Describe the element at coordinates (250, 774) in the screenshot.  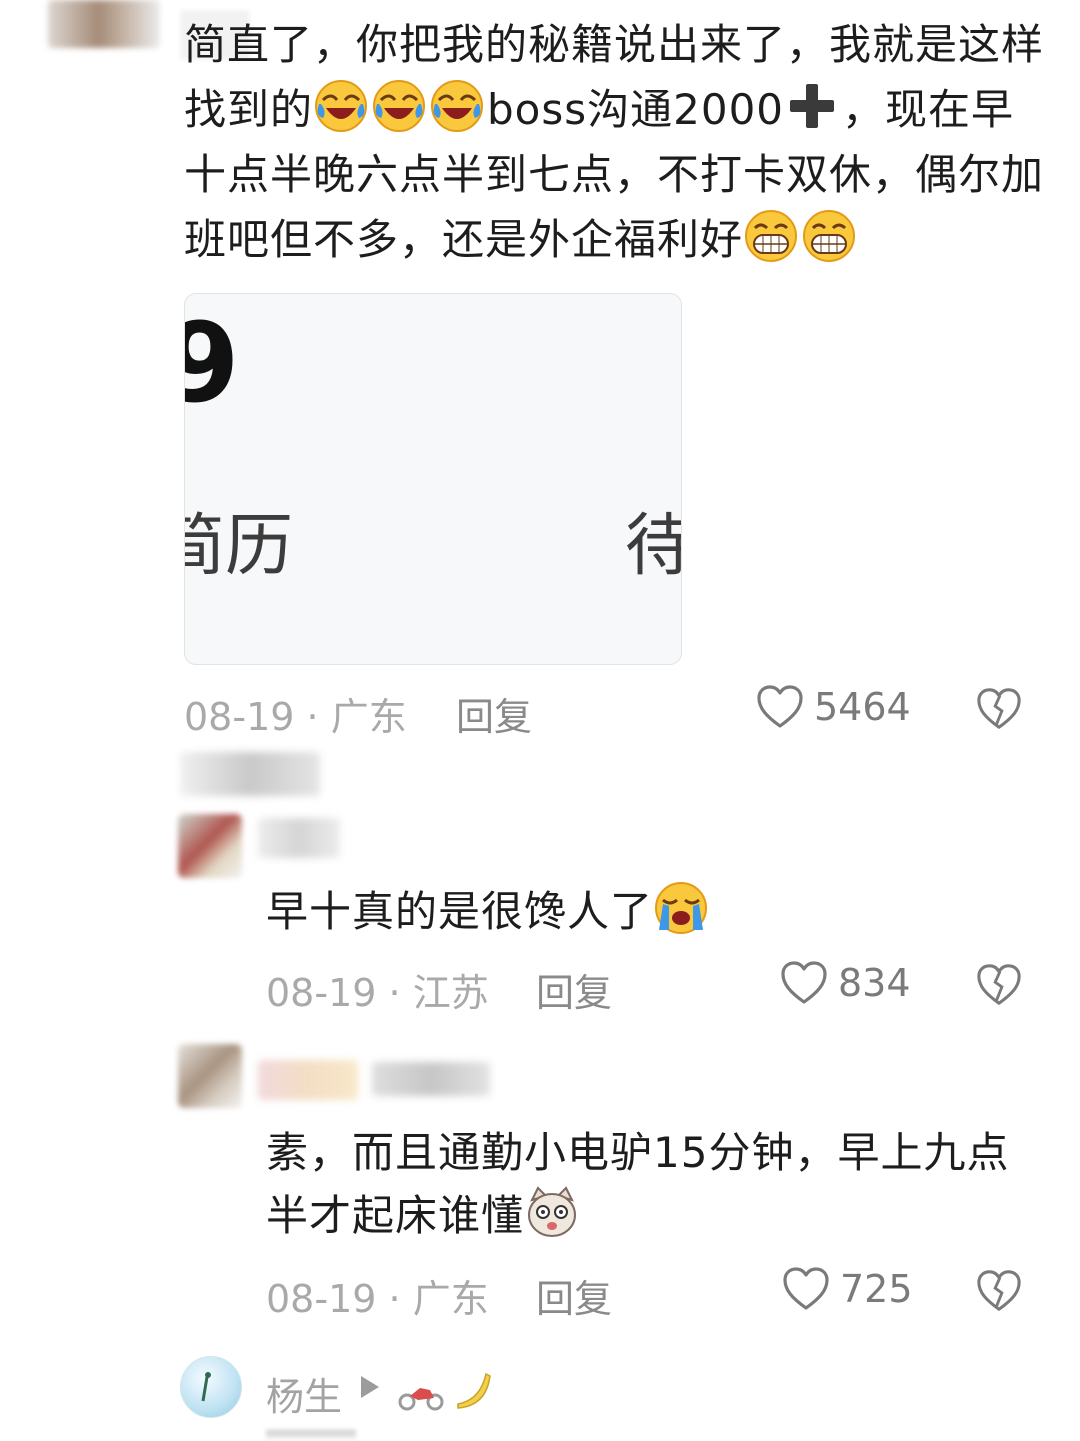
I see `blurred-link` at that location.